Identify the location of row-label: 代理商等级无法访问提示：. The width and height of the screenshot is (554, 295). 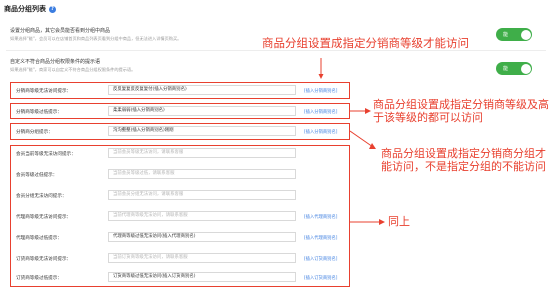
(44, 217).